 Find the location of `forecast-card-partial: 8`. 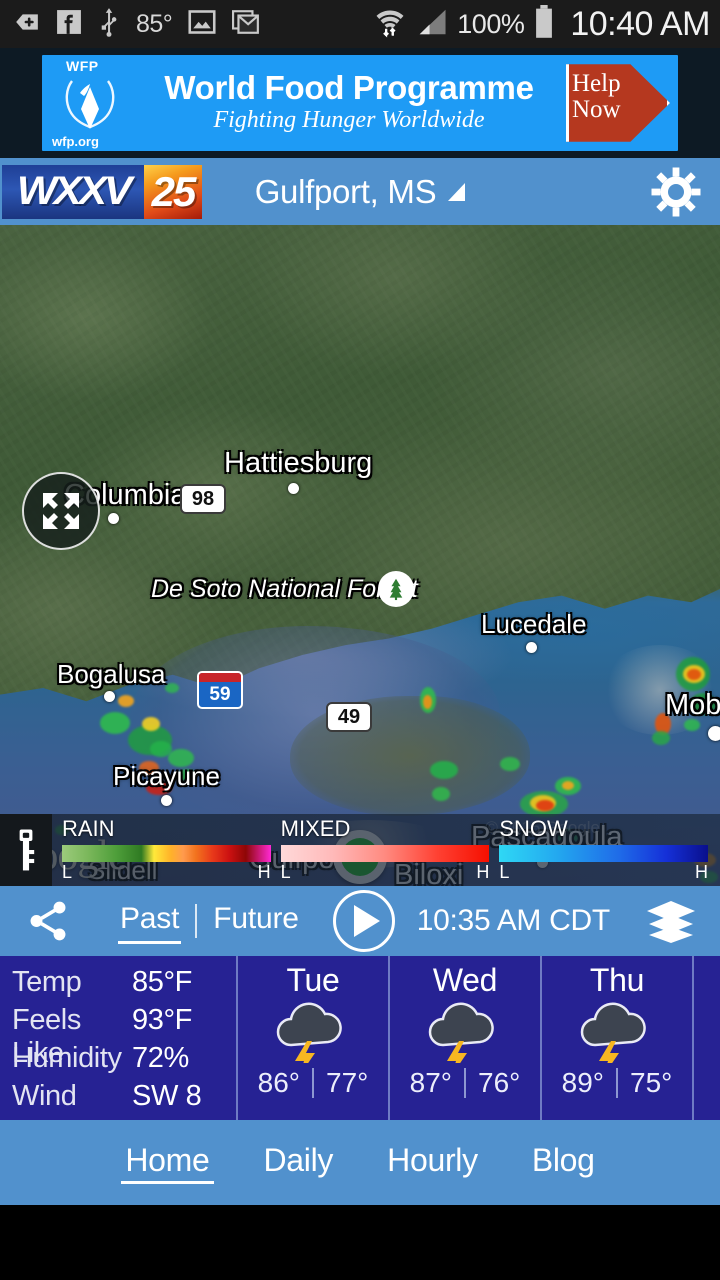

forecast-card-partial: 8 is located at coordinates (707, 1038).